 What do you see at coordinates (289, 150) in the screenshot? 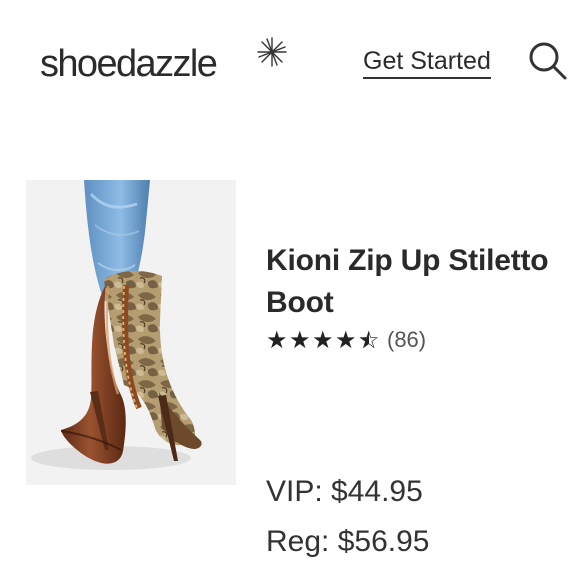
I see `header-spacing` at bounding box center [289, 150].